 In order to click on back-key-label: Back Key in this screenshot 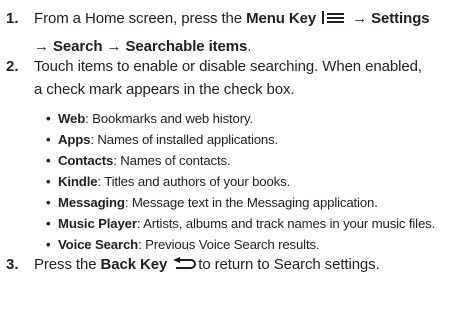, I will do `click(134, 264)`.